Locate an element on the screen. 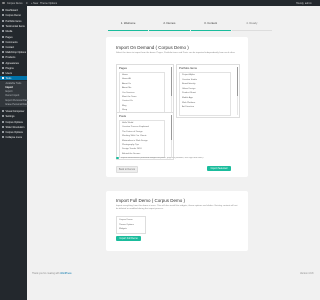 This screenshot has width=320, height=300. list-item: Project Alpha is located at coordinates (188, 75).